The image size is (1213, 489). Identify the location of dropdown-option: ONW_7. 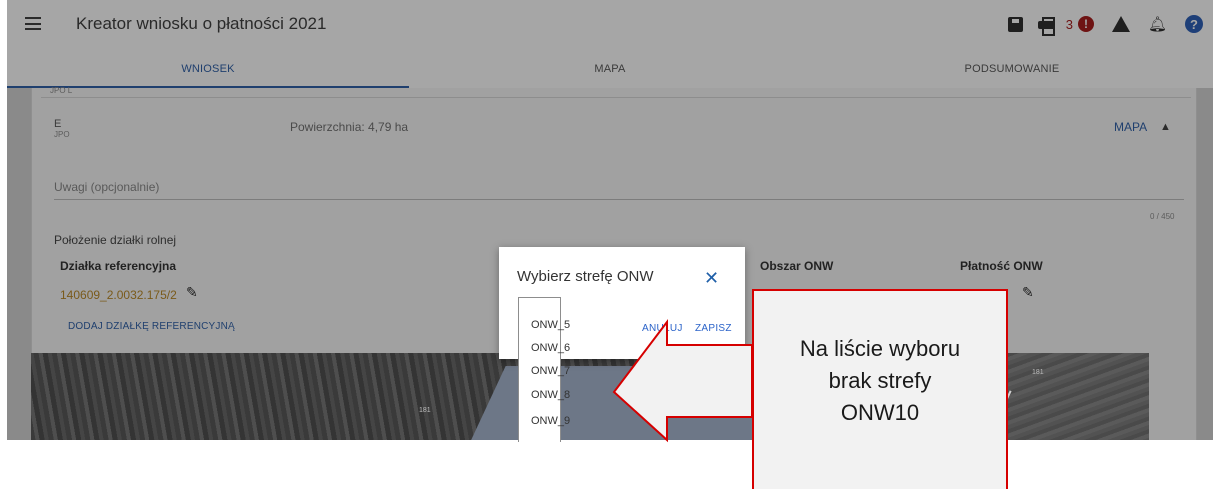
(550, 371).